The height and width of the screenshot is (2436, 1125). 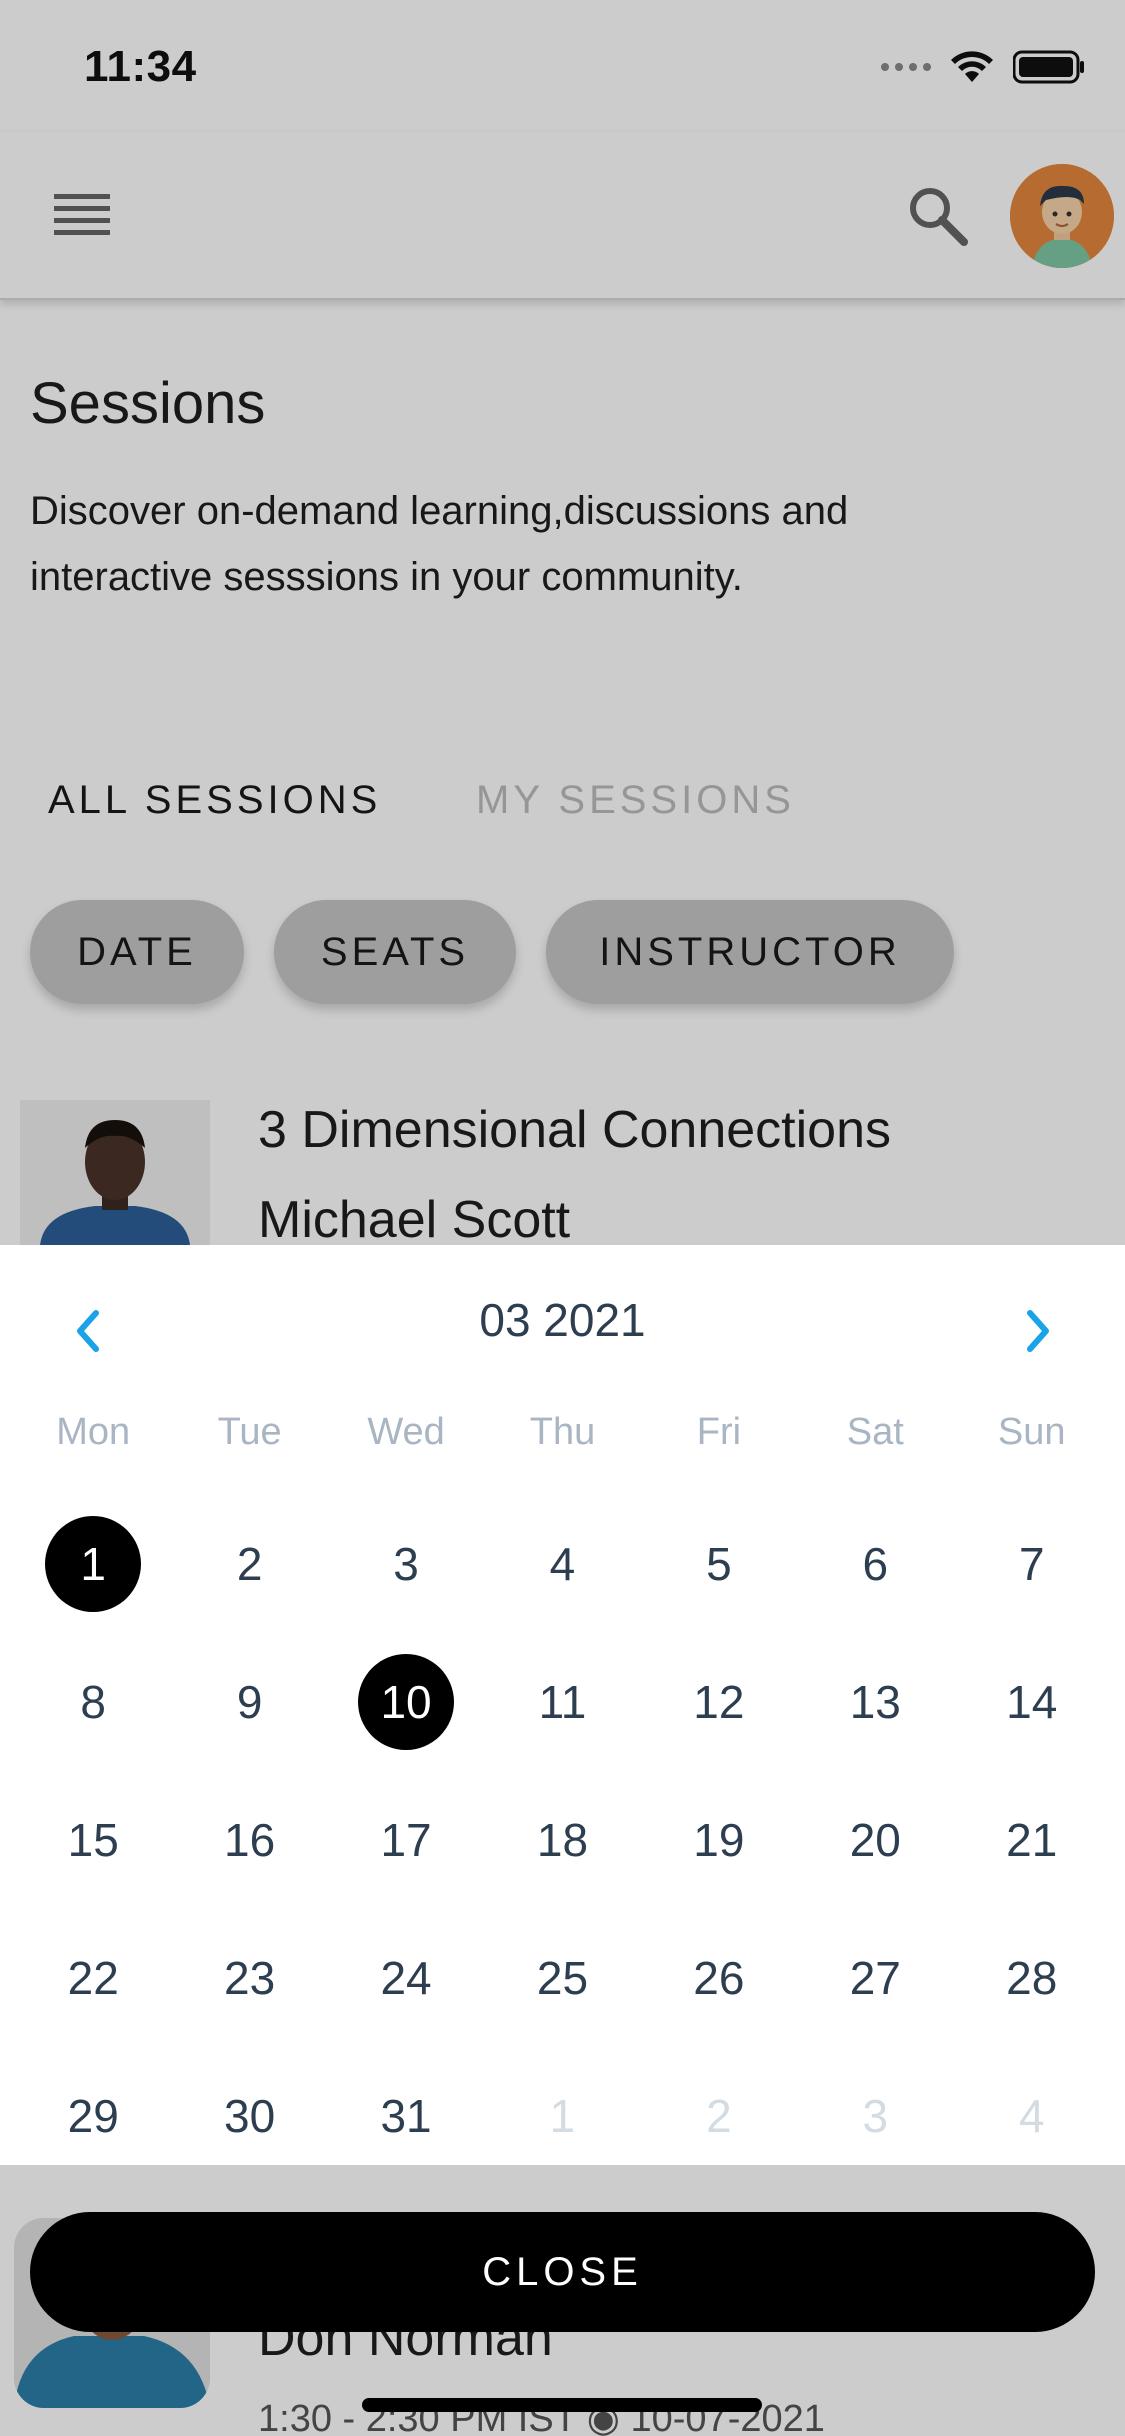 I want to click on calendar-week-row: 22 23 24 25 26 27 28, so click(x=562, y=1978).